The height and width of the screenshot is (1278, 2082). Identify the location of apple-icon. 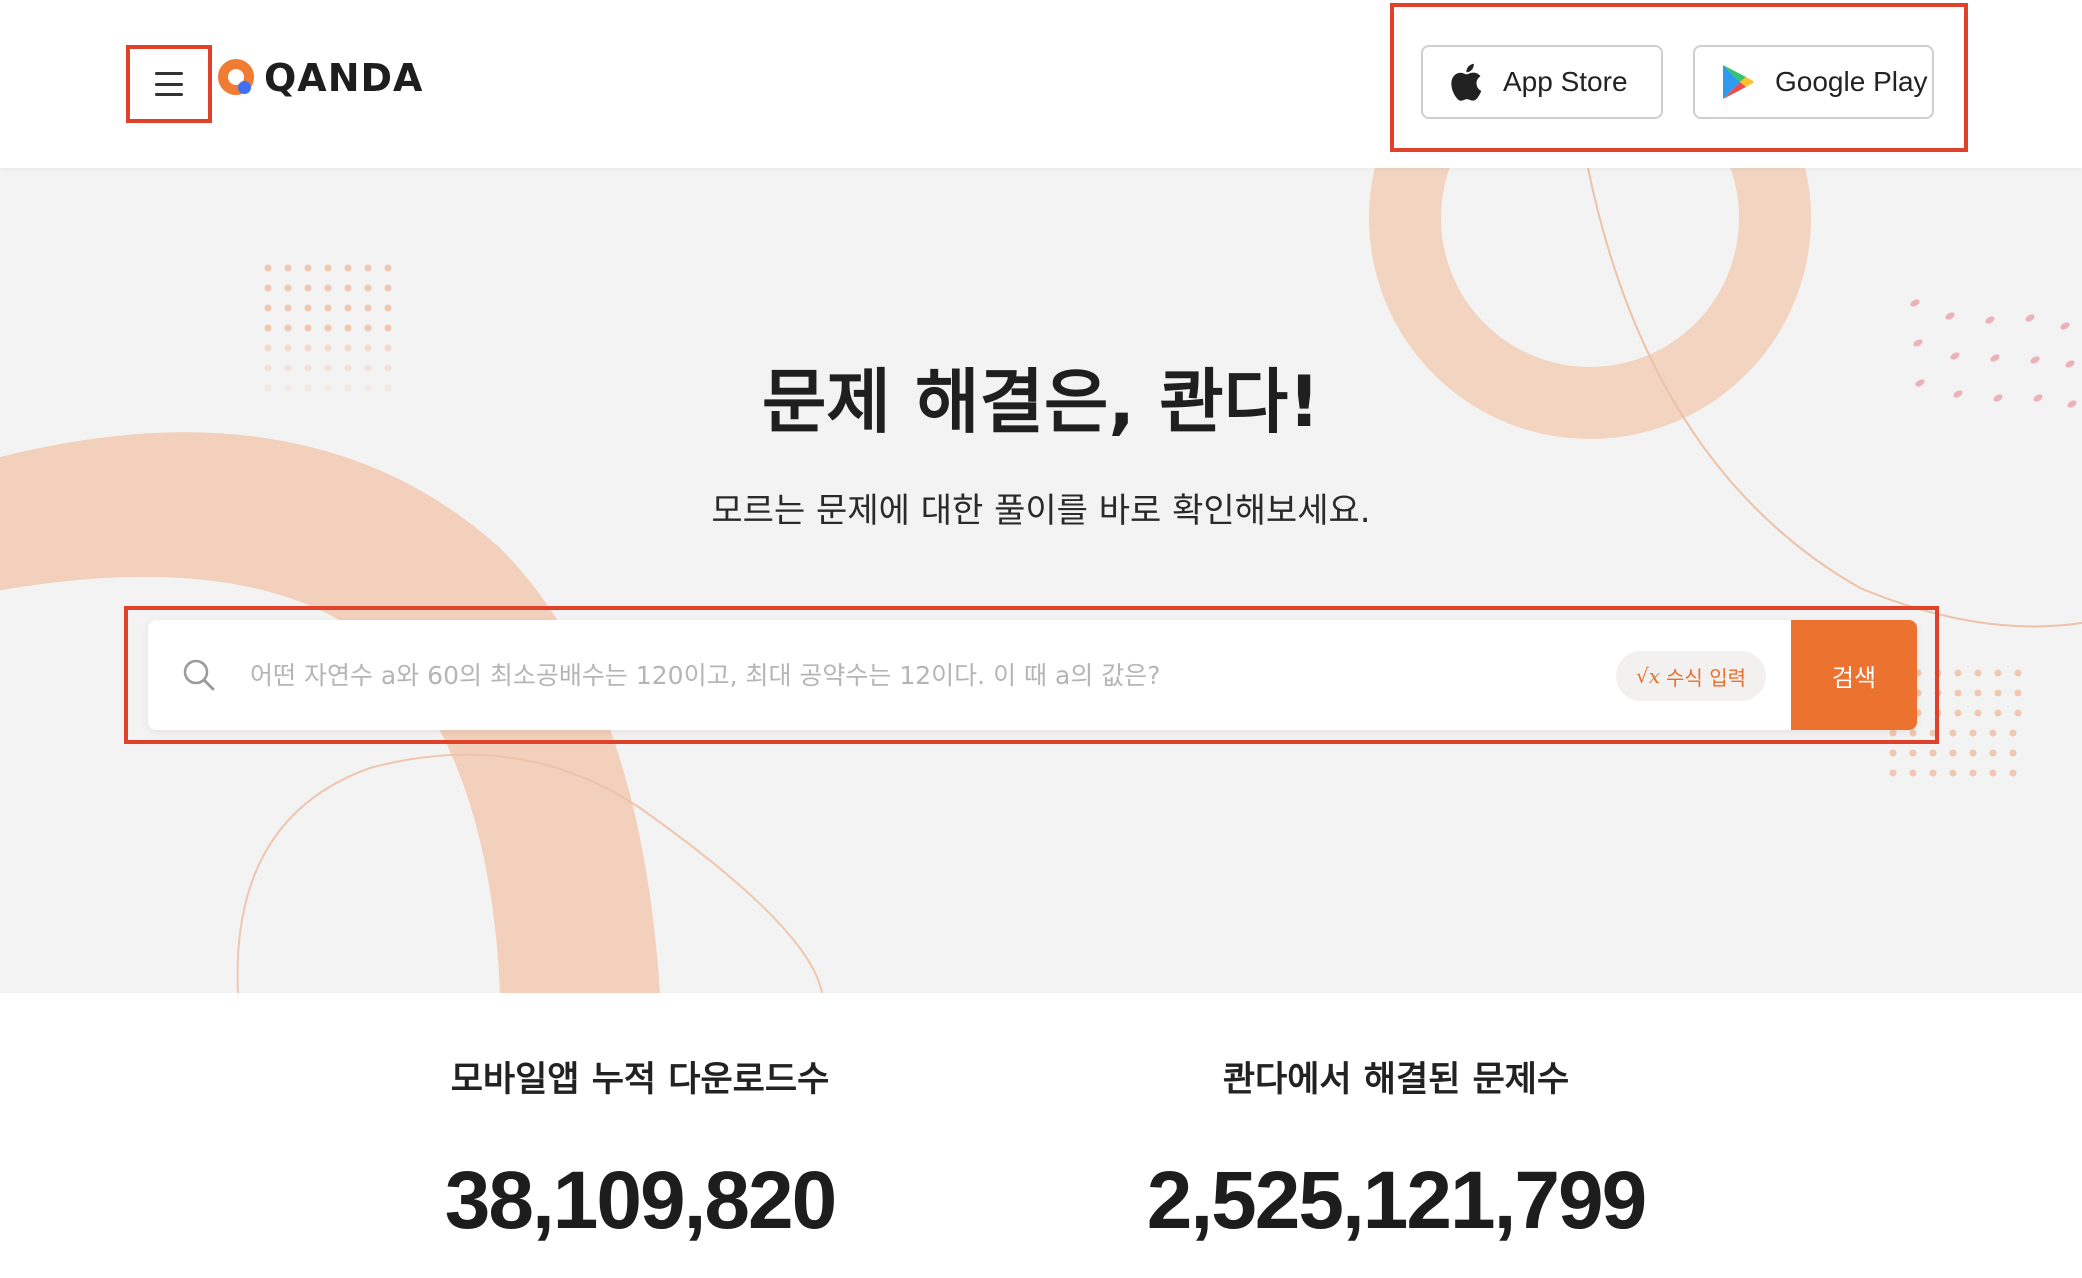
(1466, 82).